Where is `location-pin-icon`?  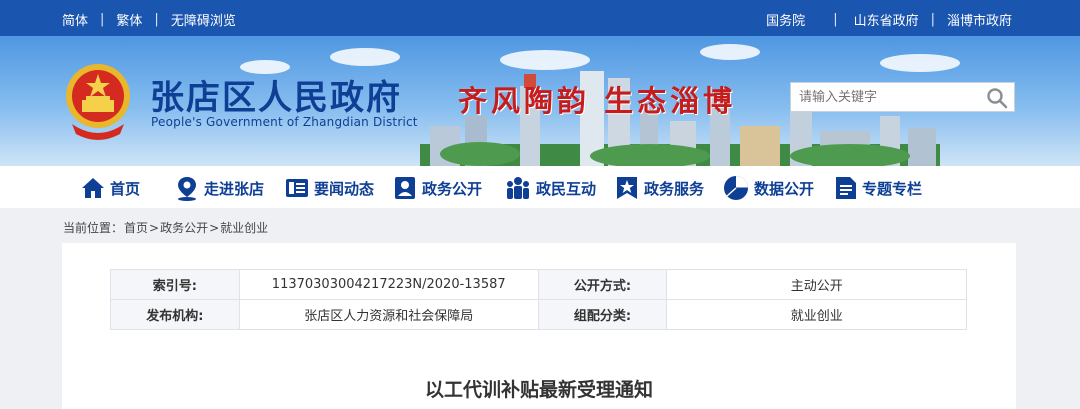
location-pin-icon is located at coordinates (187, 189).